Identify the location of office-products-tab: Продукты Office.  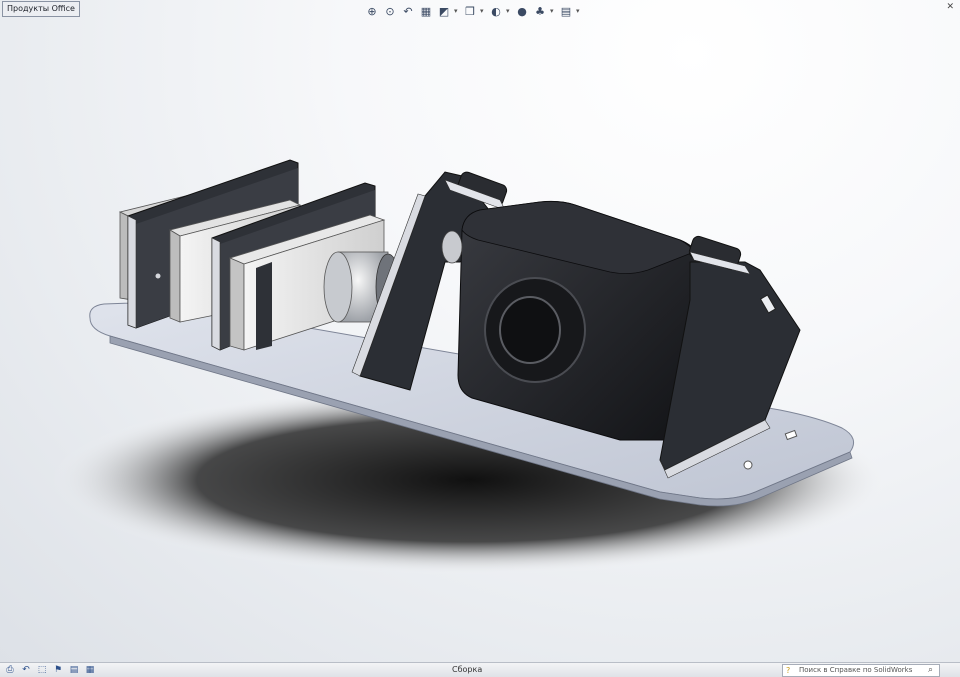
(41, 9).